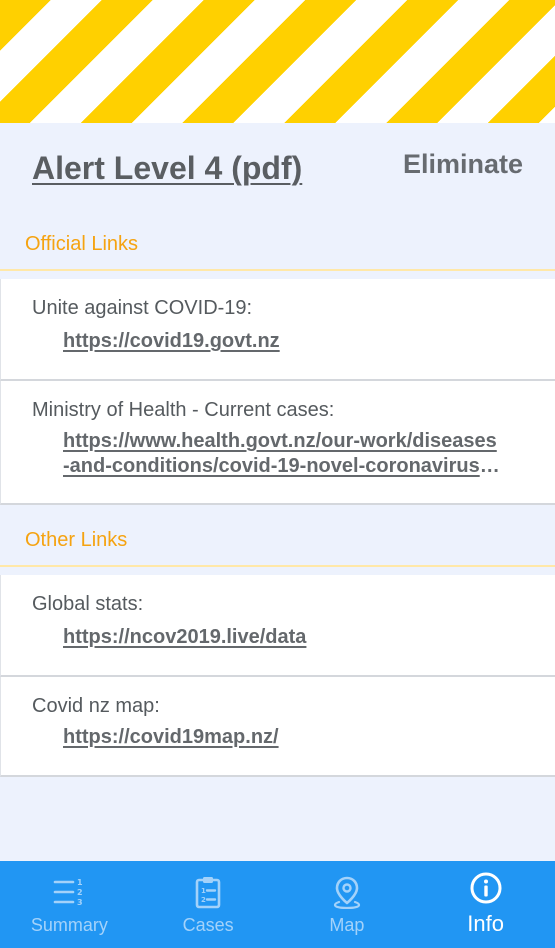 This screenshot has width=555, height=948. I want to click on bottom-tab-bar: 1 2 3 Summary 1 2 Cases Map Info, so click(277, 904).